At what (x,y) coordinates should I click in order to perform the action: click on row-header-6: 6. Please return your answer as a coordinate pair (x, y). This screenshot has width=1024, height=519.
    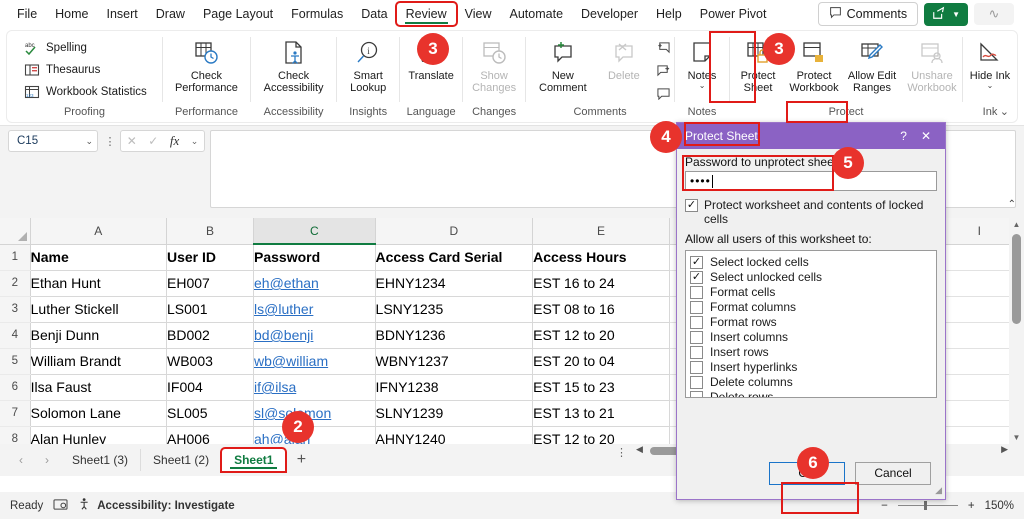
    Looking at the image, I should click on (15, 387).